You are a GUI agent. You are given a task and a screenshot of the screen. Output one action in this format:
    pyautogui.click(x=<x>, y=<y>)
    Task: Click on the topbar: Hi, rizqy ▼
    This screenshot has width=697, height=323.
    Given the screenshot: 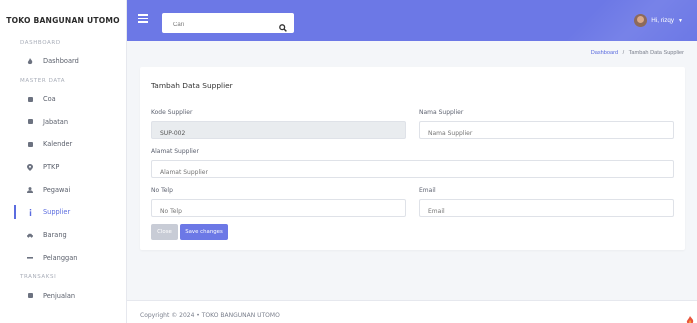 What is the action you would take?
    pyautogui.click(x=412, y=20)
    